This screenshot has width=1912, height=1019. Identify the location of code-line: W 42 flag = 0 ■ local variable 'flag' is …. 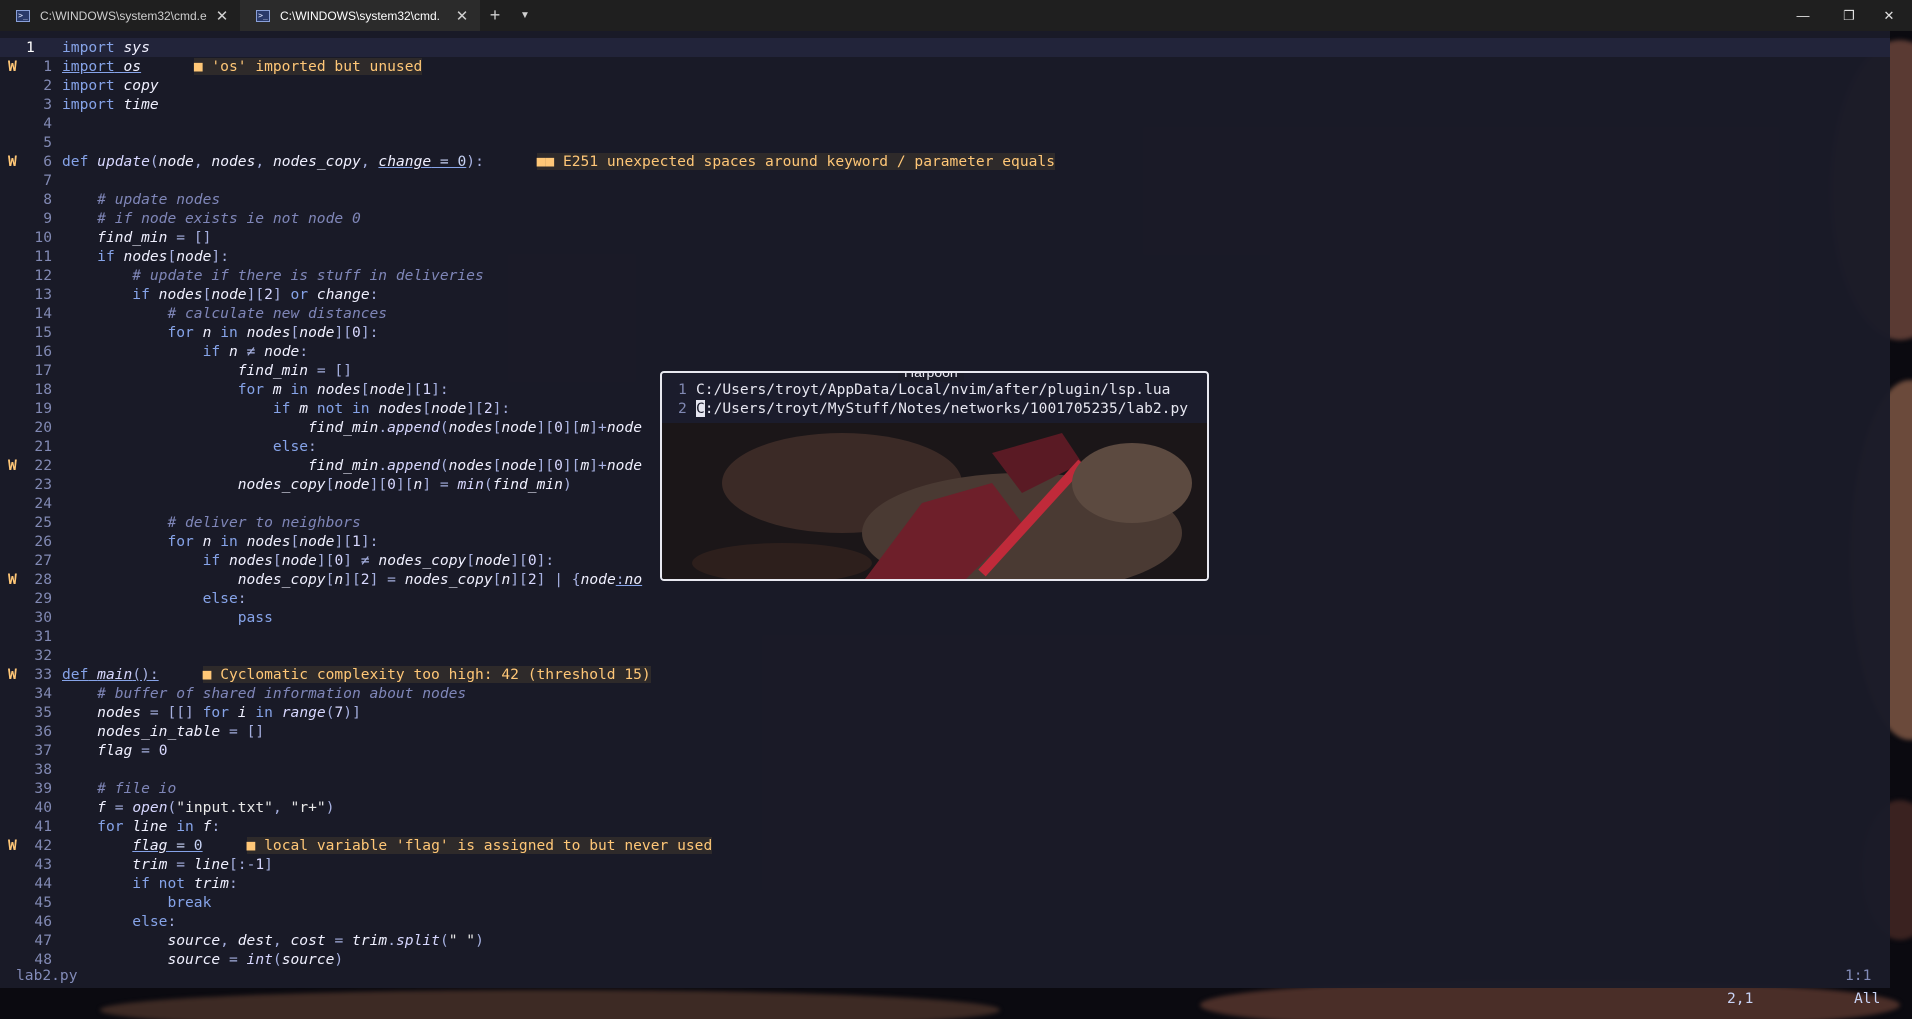
(360, 845).